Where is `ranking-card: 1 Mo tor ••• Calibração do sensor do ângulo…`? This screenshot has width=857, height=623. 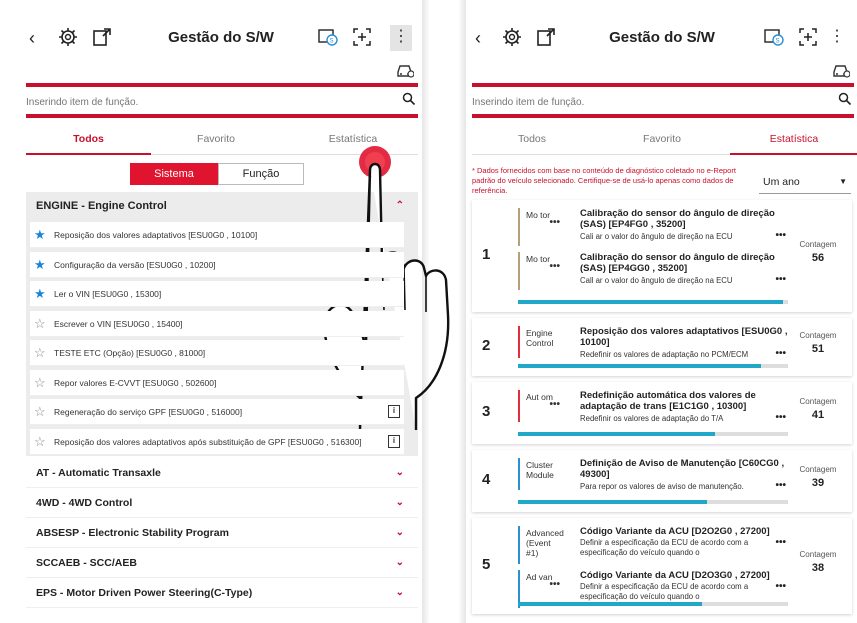
ranking-card: 1 Mo tor ••• Calibração do sensor do ângulo… is located at coordinates (662, 256).